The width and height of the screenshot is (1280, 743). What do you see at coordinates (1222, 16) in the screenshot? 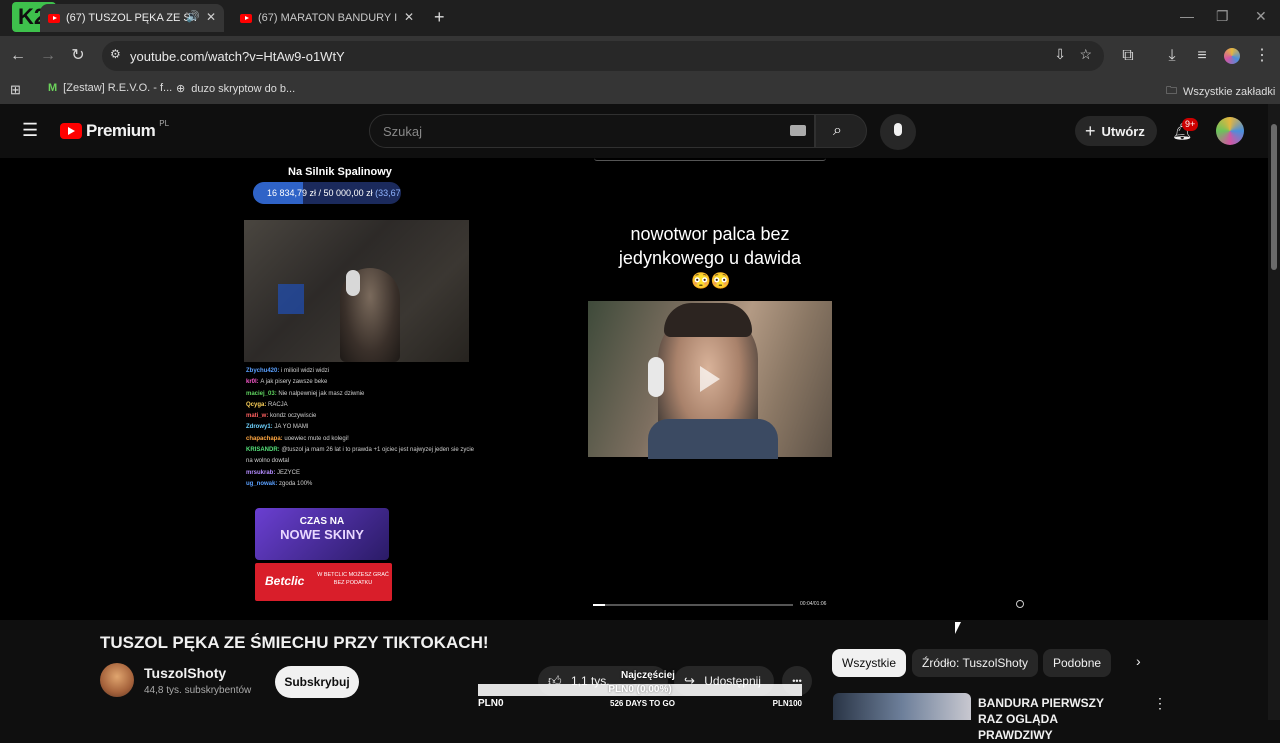
I see `restore-icon: ❐` at bounding box center [1222, 16].